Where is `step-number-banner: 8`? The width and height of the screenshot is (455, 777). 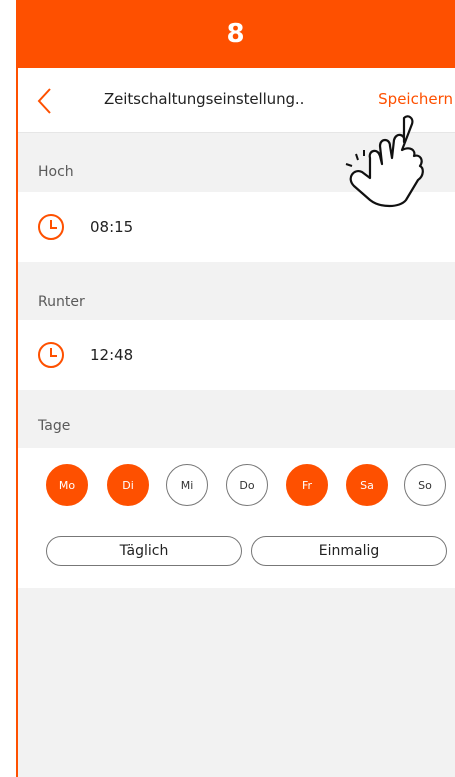 step-number-banner: 8 is located at coordinates (235, 34).